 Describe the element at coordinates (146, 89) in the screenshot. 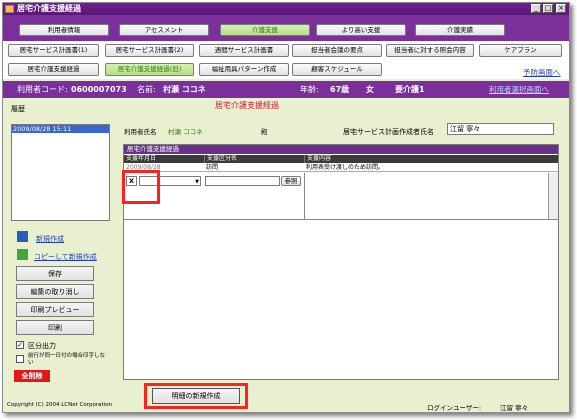

I see `name-label: 名前:` at that location.